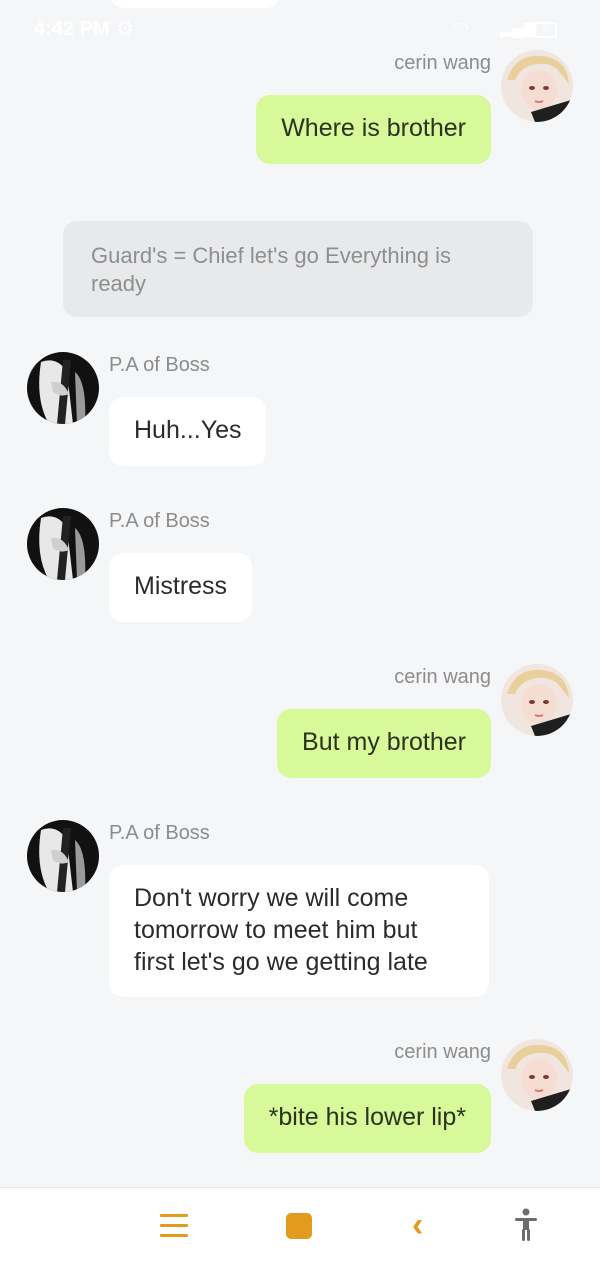  What do you see at coordinates (518, 28) in the screenshot?
I see `signal-icon: ▂▄▆` at bounding box center [518, 28].